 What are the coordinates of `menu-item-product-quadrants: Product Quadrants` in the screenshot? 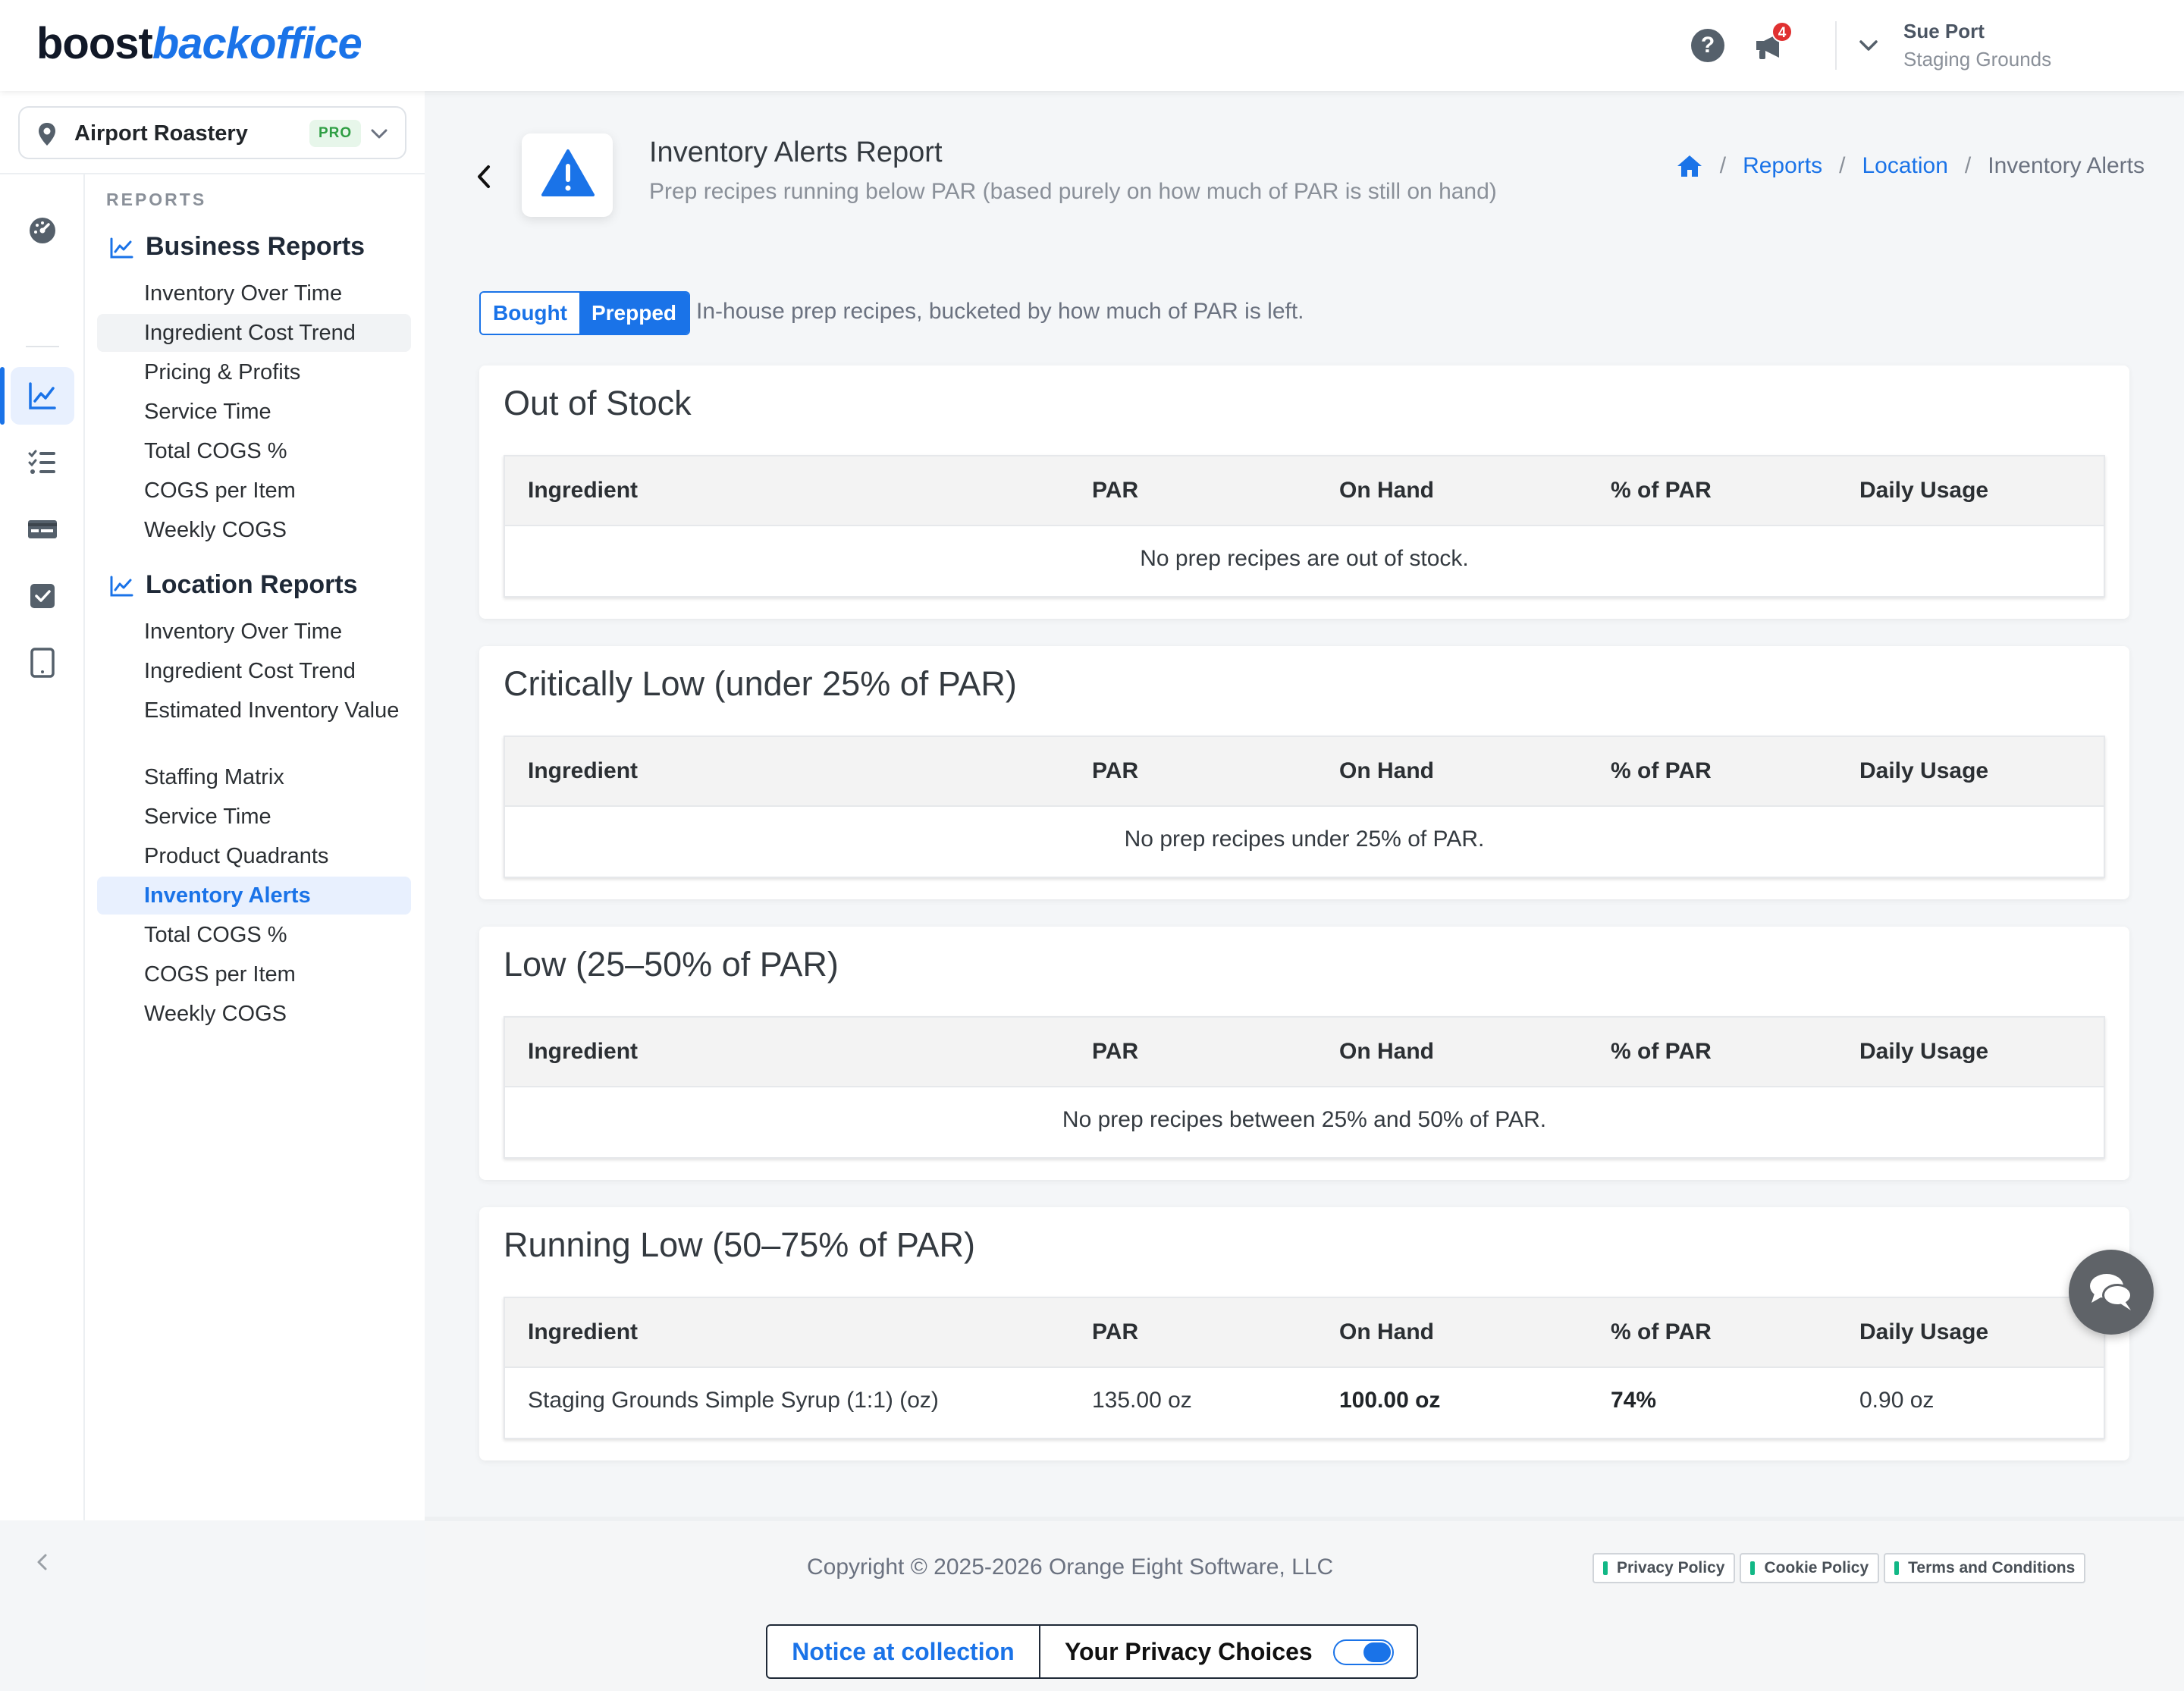 It's located at (254, 856).